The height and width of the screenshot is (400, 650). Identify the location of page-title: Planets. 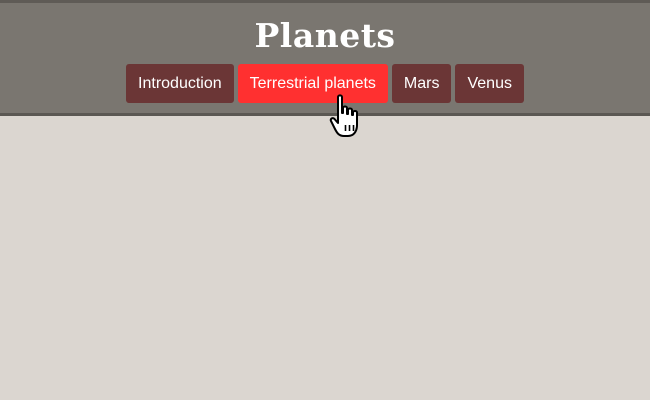
(325, 35).